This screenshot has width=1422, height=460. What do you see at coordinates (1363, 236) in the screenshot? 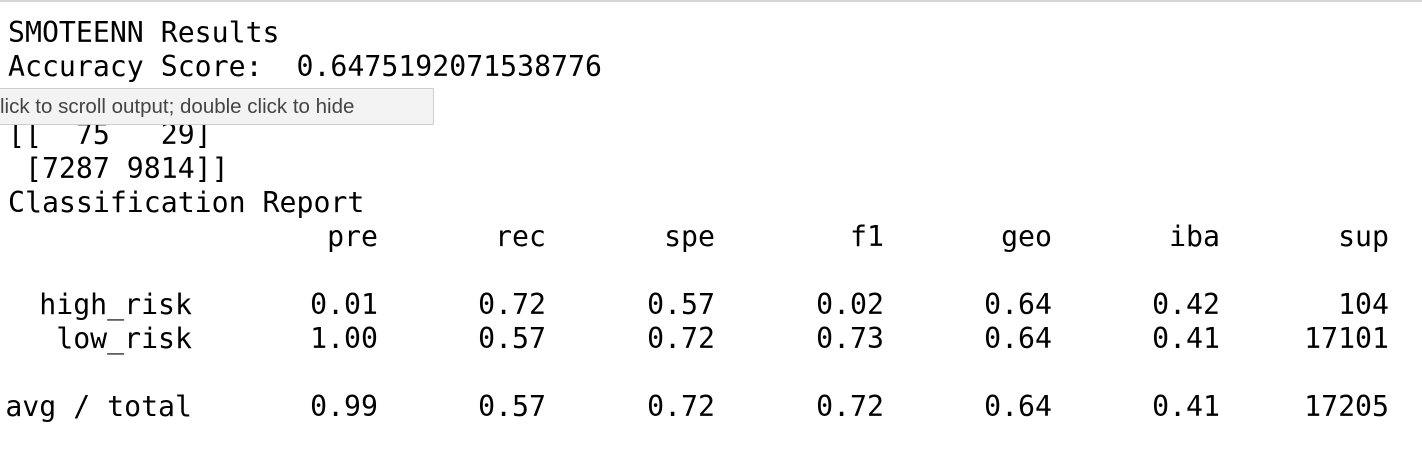
I see `report-header-sup: sup` at bounding box center [1363, 236].